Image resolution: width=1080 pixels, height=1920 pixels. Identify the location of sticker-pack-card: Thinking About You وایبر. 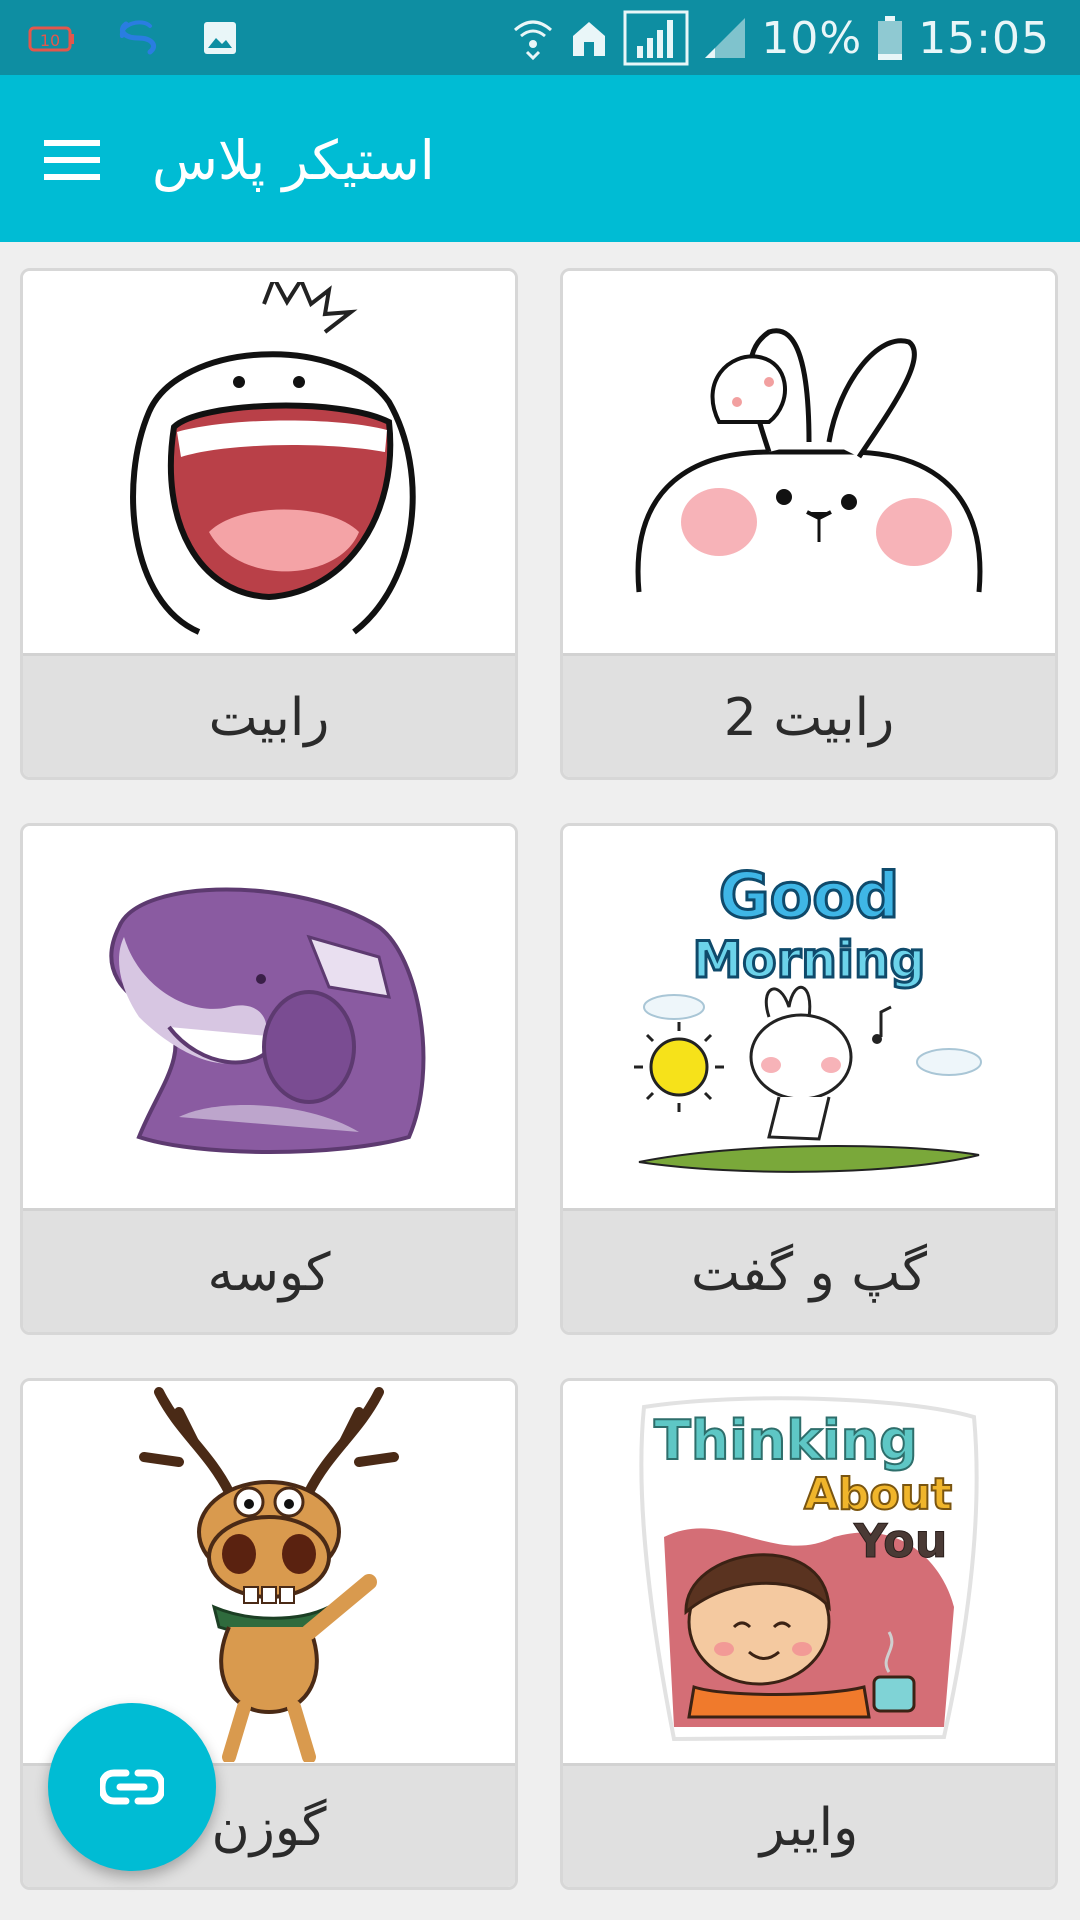
(809, 1634).